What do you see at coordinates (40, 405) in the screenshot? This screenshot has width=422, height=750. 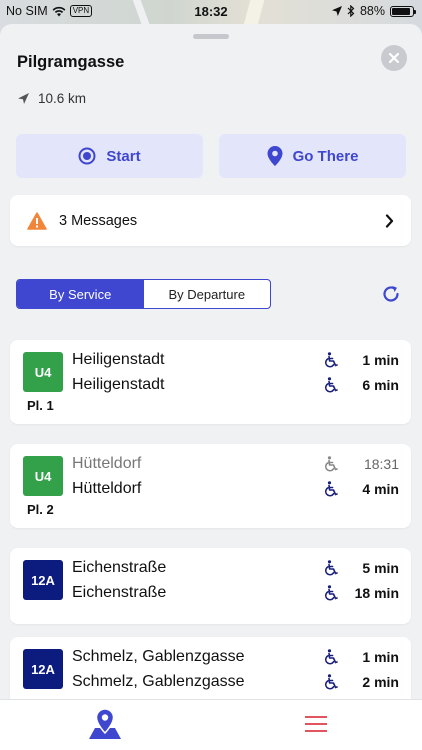 I see `platform-label: Pl. 1` at bounding box center [40, 405].